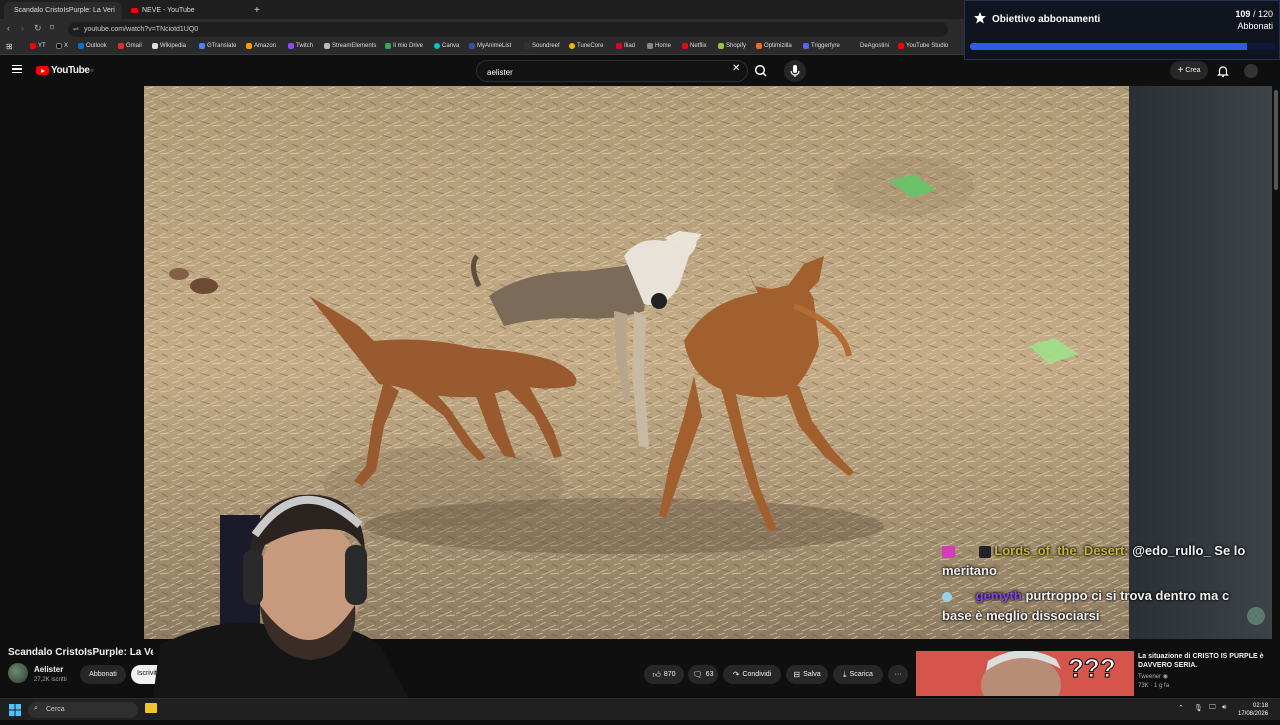 This screenshot has width=1280, height=725. What do you see at coordinates (1223, 71) in the screenshot?
I see `notifications-button` at bounding box center [1223, 71].